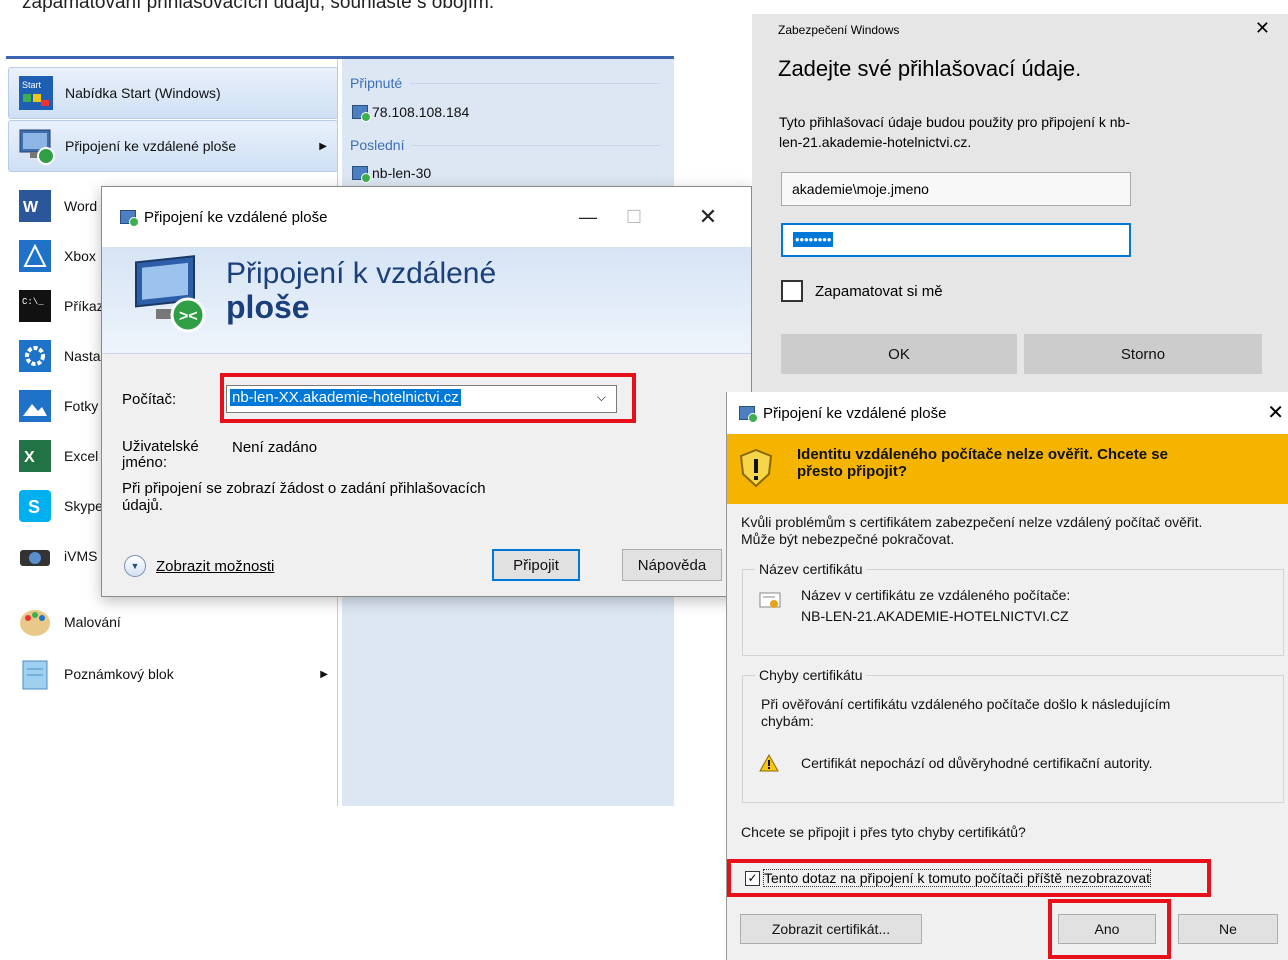 This screenshot has width=1288, height=960. Describe the element at coordinates (29, 457) in the screenshot. I see `svg-text: X` at that location.